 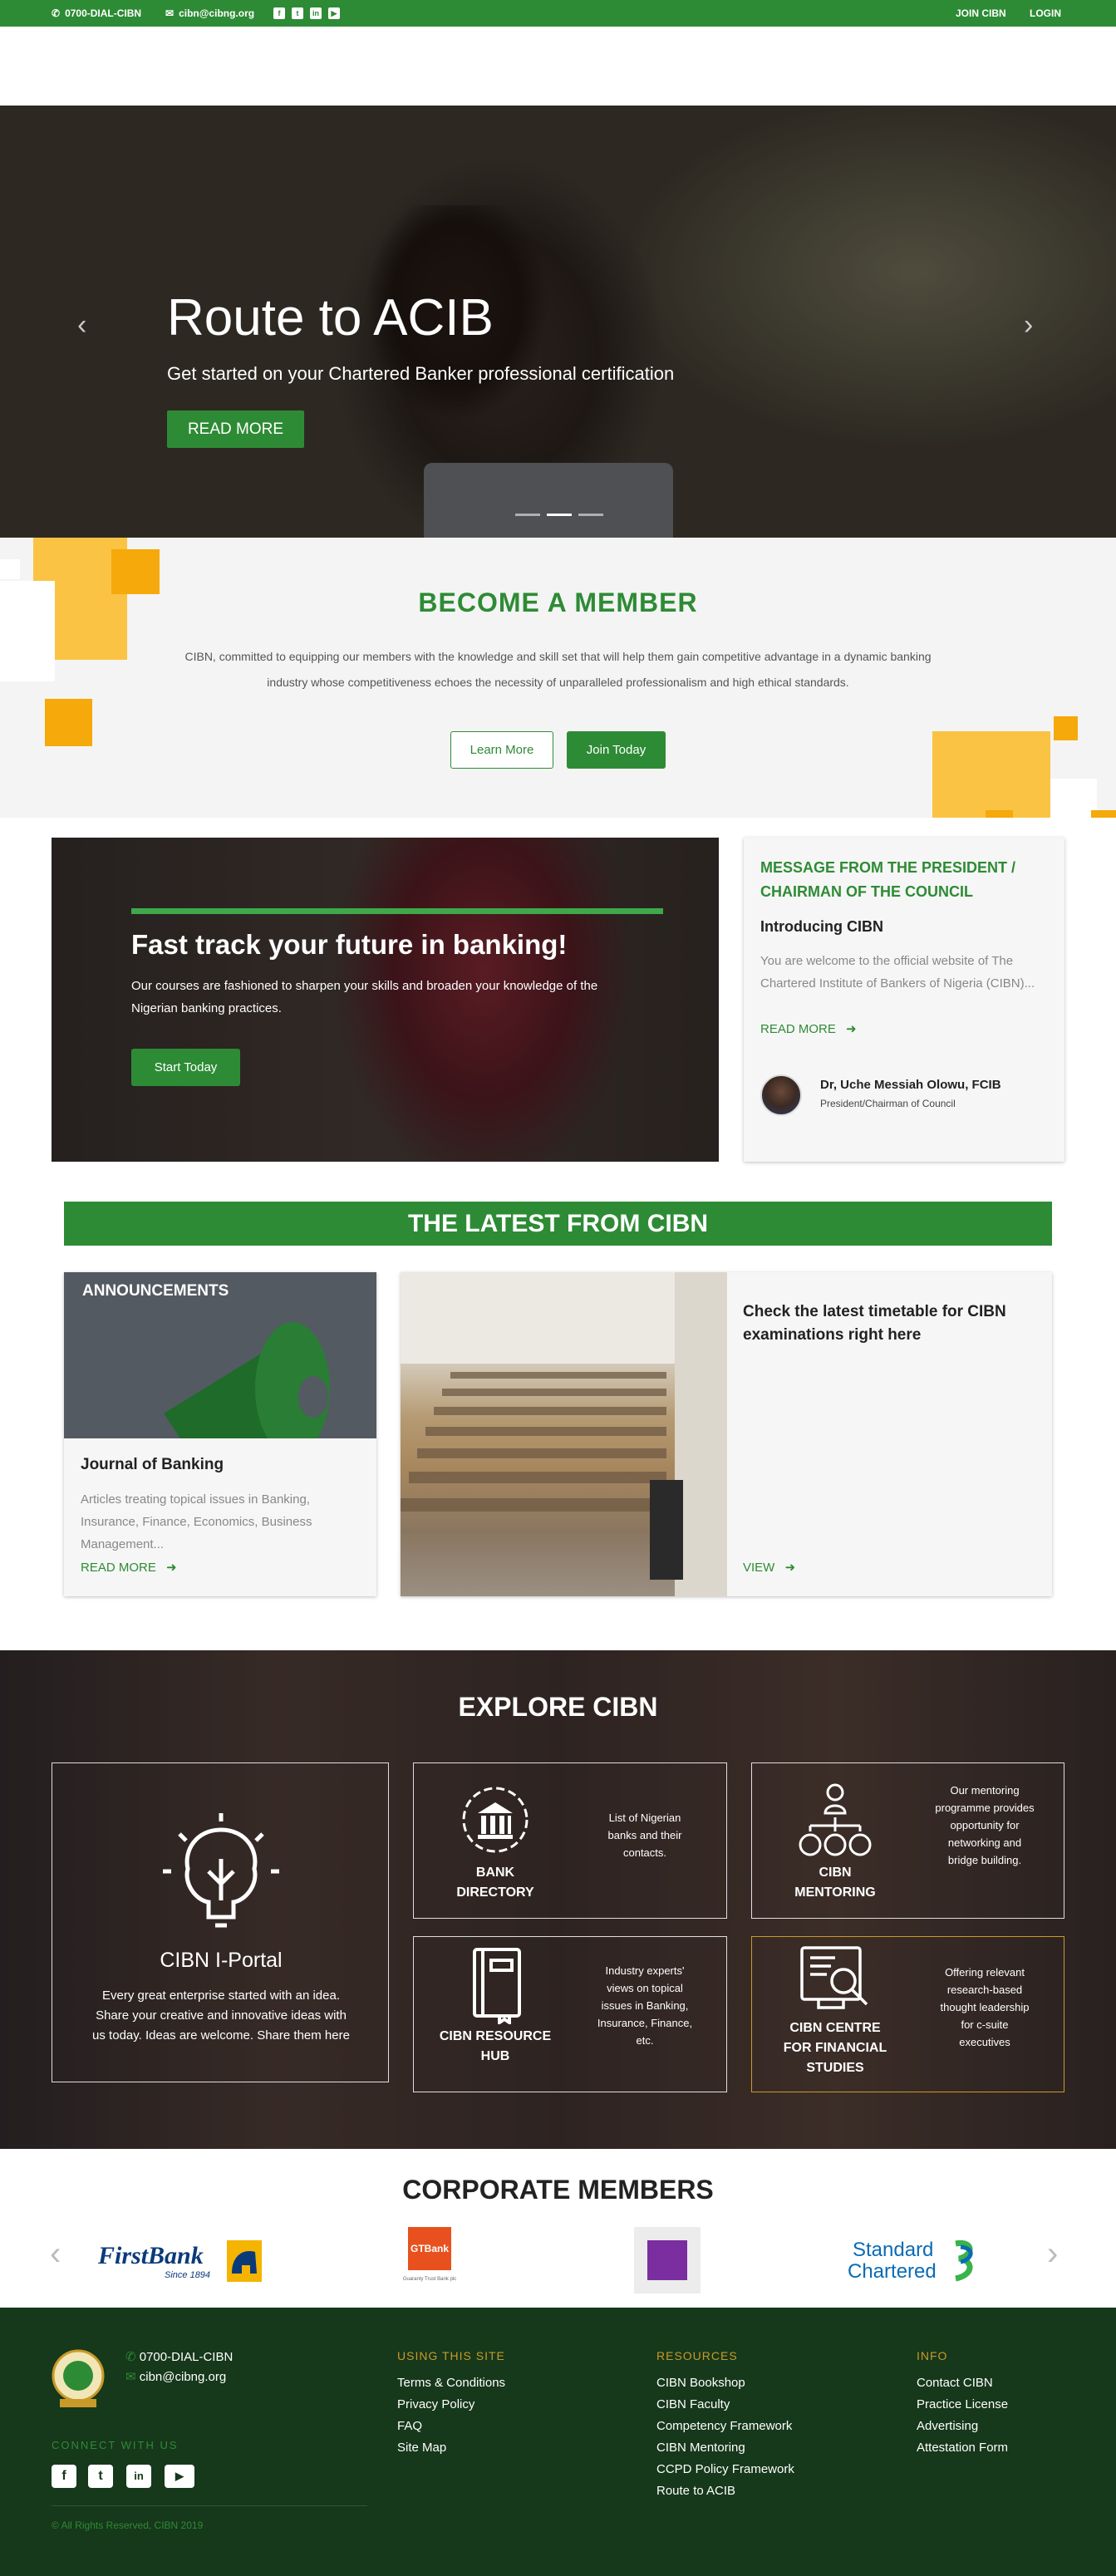 What do you see at coordinates (1028, 326) in the screenshot?
I see `slider-next-icon: ›` at bounding box center [1028, 326].